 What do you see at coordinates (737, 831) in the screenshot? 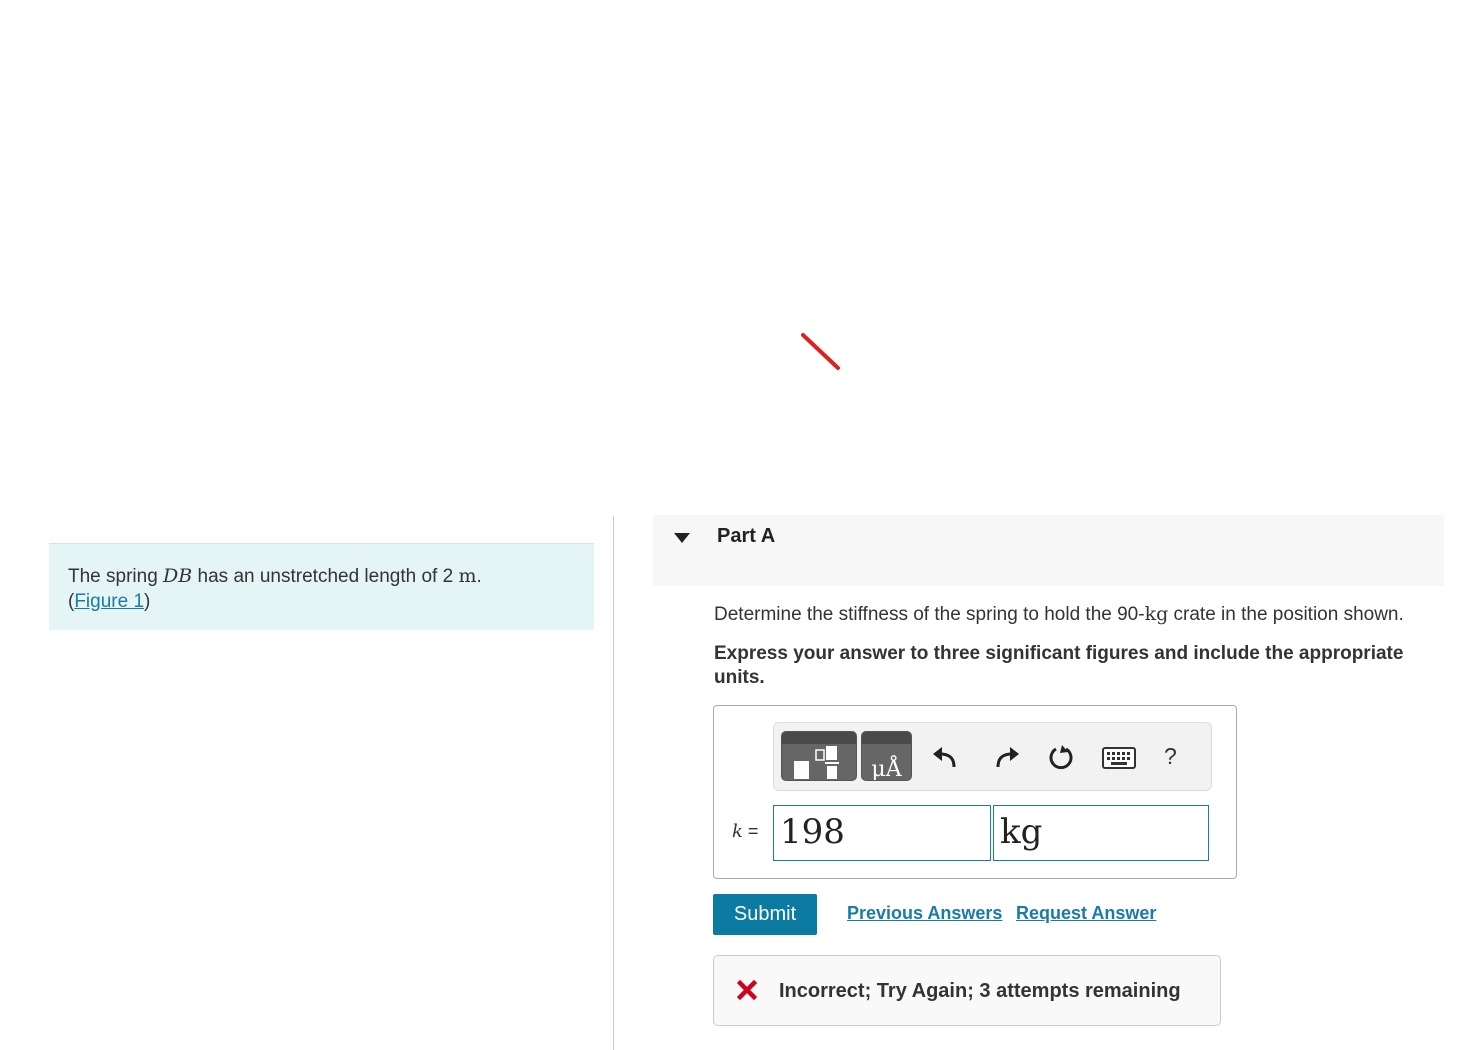
I see `answer-variable: k` at bounding box center [737, 831].